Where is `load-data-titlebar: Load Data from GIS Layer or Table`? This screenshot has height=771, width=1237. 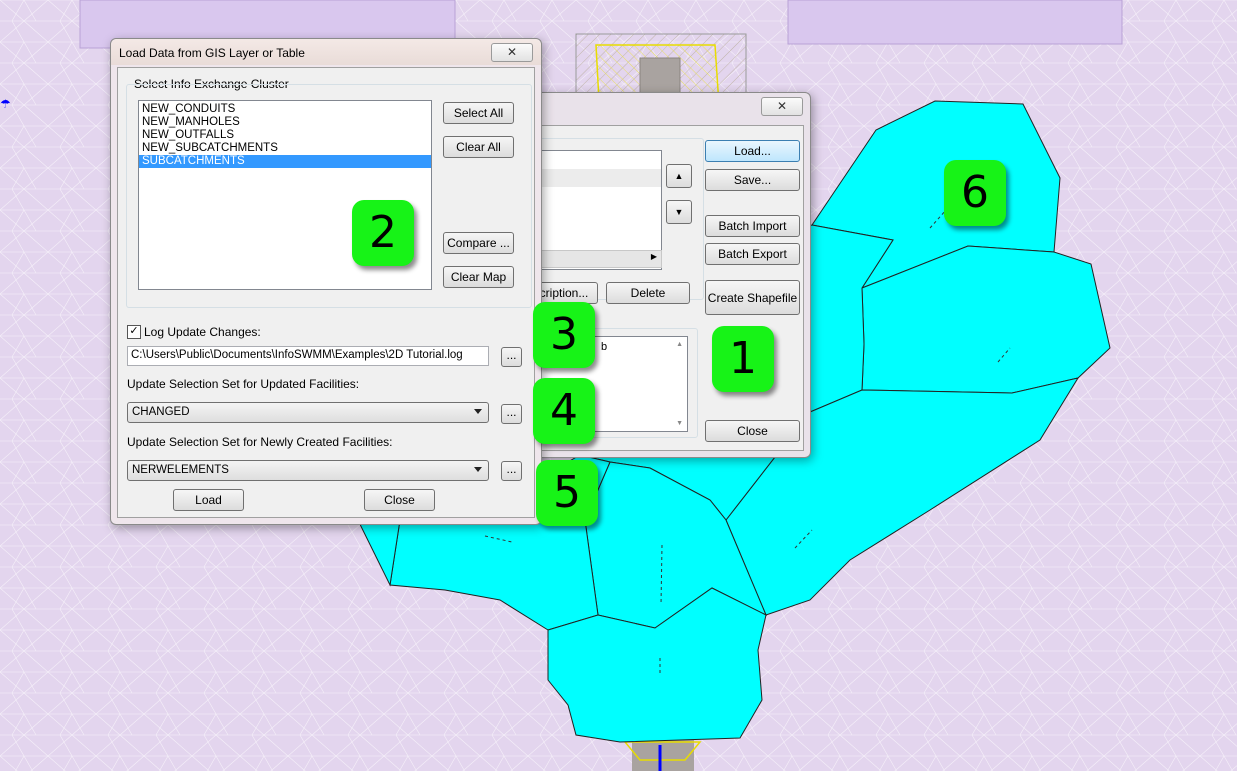 load-data-titlebar: Load Data from GIS Layer or Table is located at coordinates (326, 52).